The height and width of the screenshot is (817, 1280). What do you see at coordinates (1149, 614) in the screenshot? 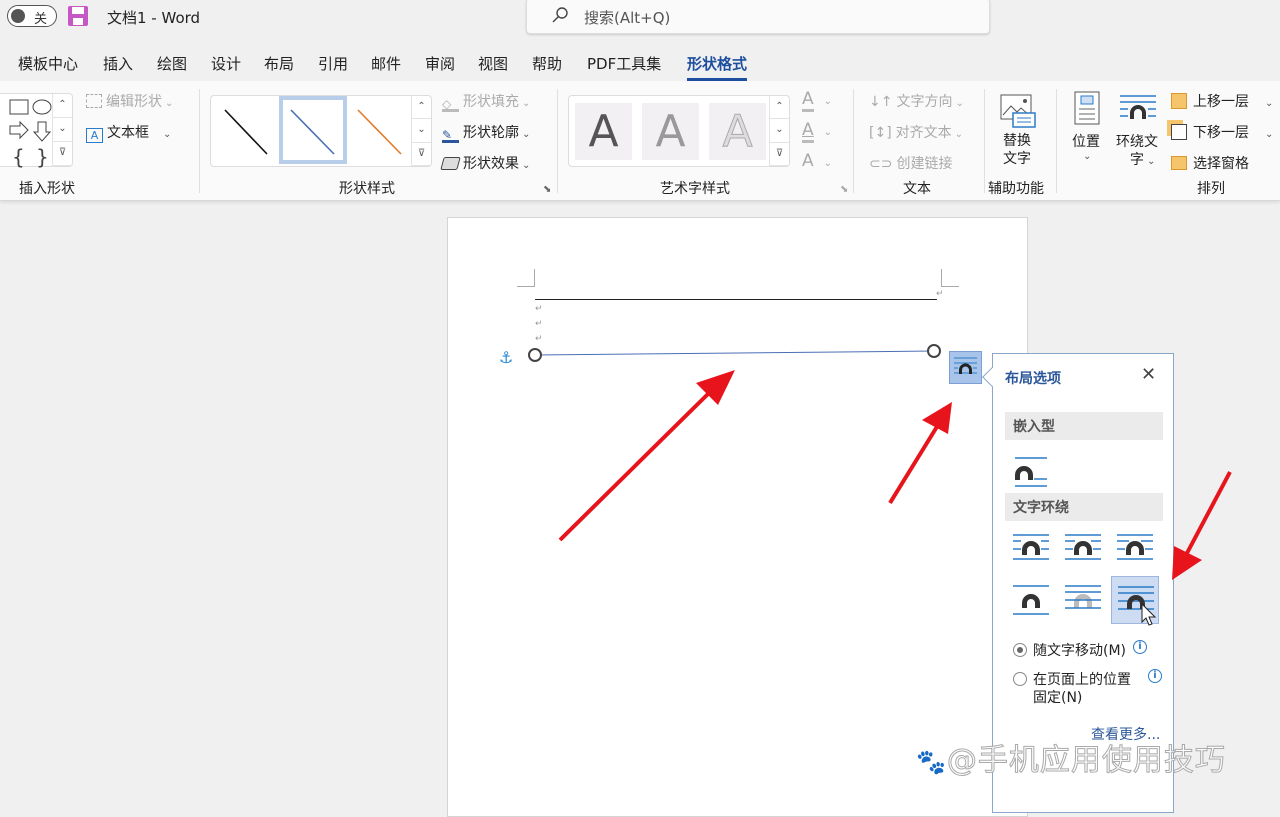
I see `mouse-cursor-icon` at bounding box center [1149, 614].